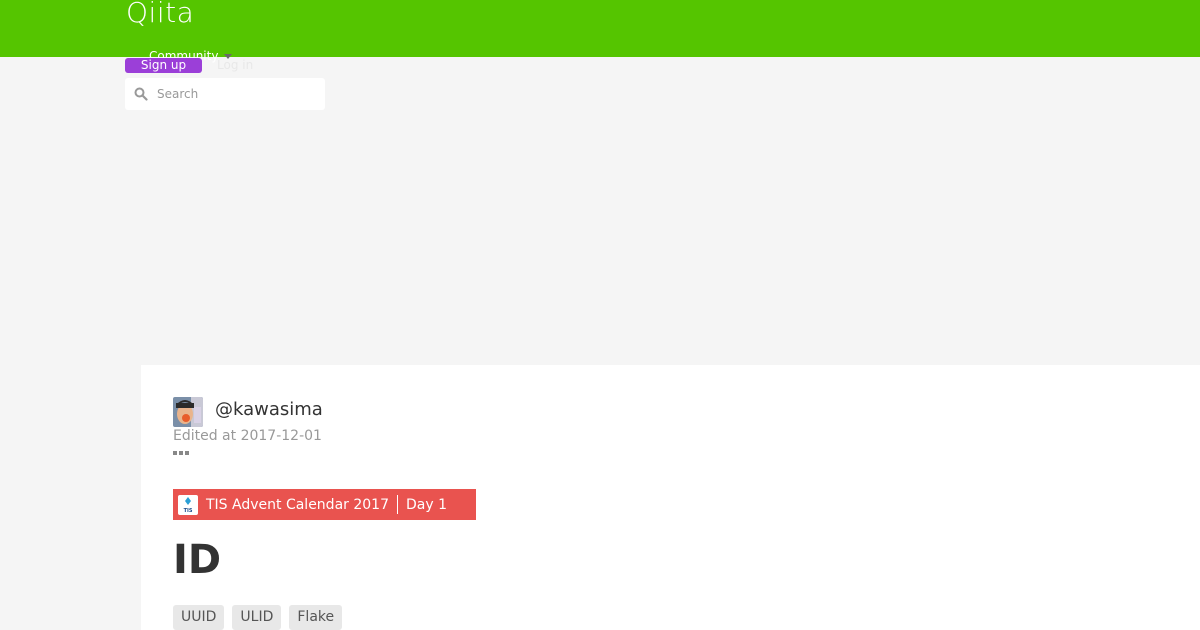 Image resolution: width=1200 pixels, height=630 pixels. I want to click on login-link: Log in, so click(235, 65).